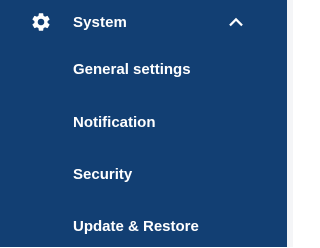  Describe the element at coordinates (136, 226) in the screenshot. I see `menu-item-label: Update & Restore` at that location.